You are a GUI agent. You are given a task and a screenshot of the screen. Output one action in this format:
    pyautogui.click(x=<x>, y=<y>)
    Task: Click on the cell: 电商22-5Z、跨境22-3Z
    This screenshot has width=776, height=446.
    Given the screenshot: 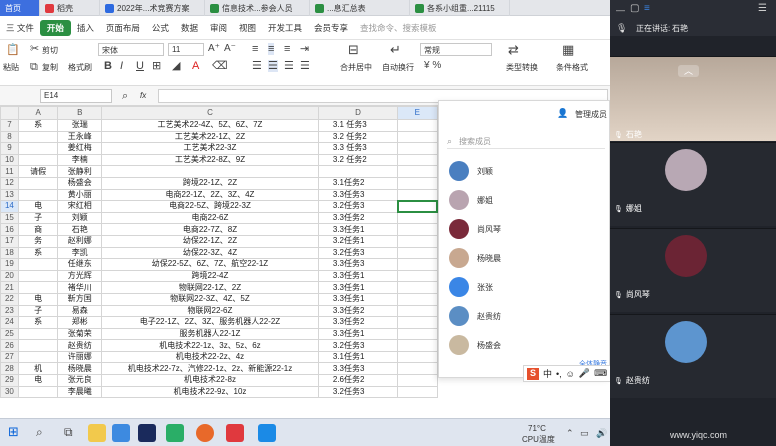 What is the action you would take?
    pyautogui.click(x=210, y=206)
    